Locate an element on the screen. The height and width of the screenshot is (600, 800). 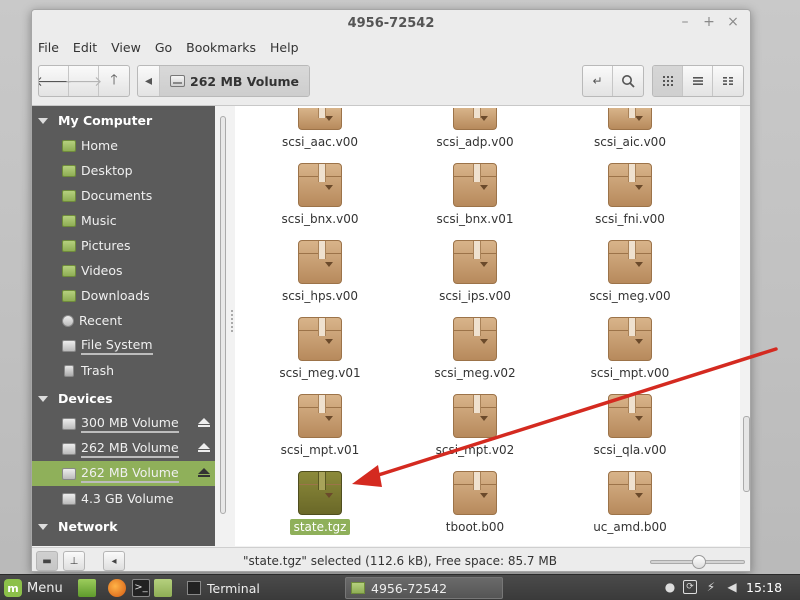
compact-view-button is located at coordinates (728, 81).